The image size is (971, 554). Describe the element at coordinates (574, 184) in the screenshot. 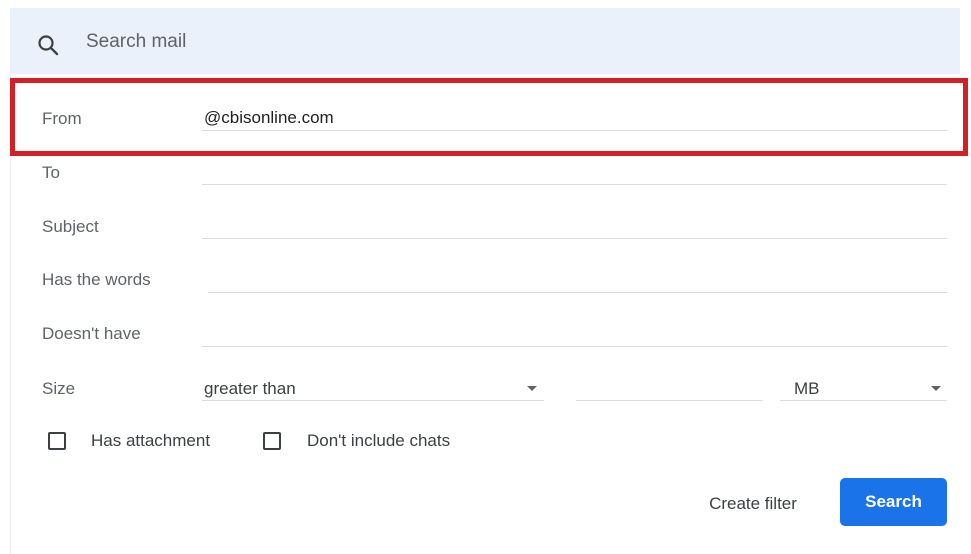

I see `to-input` at that location.